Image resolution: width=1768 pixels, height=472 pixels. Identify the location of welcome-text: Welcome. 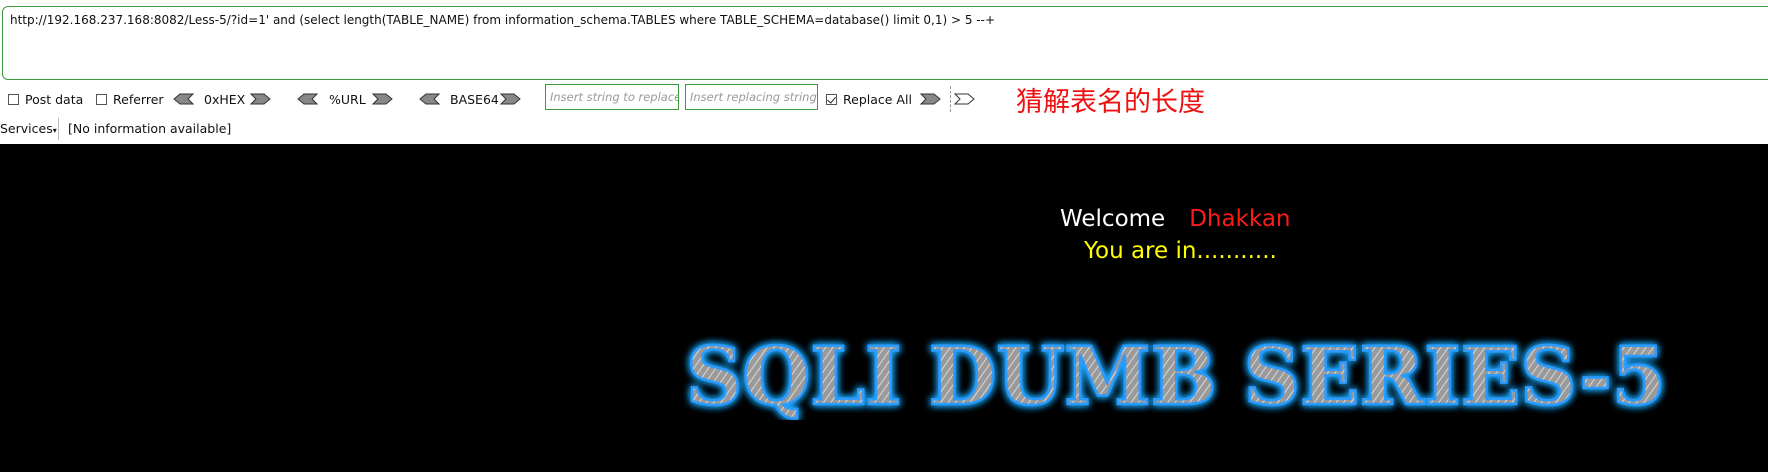
(1113, 219).